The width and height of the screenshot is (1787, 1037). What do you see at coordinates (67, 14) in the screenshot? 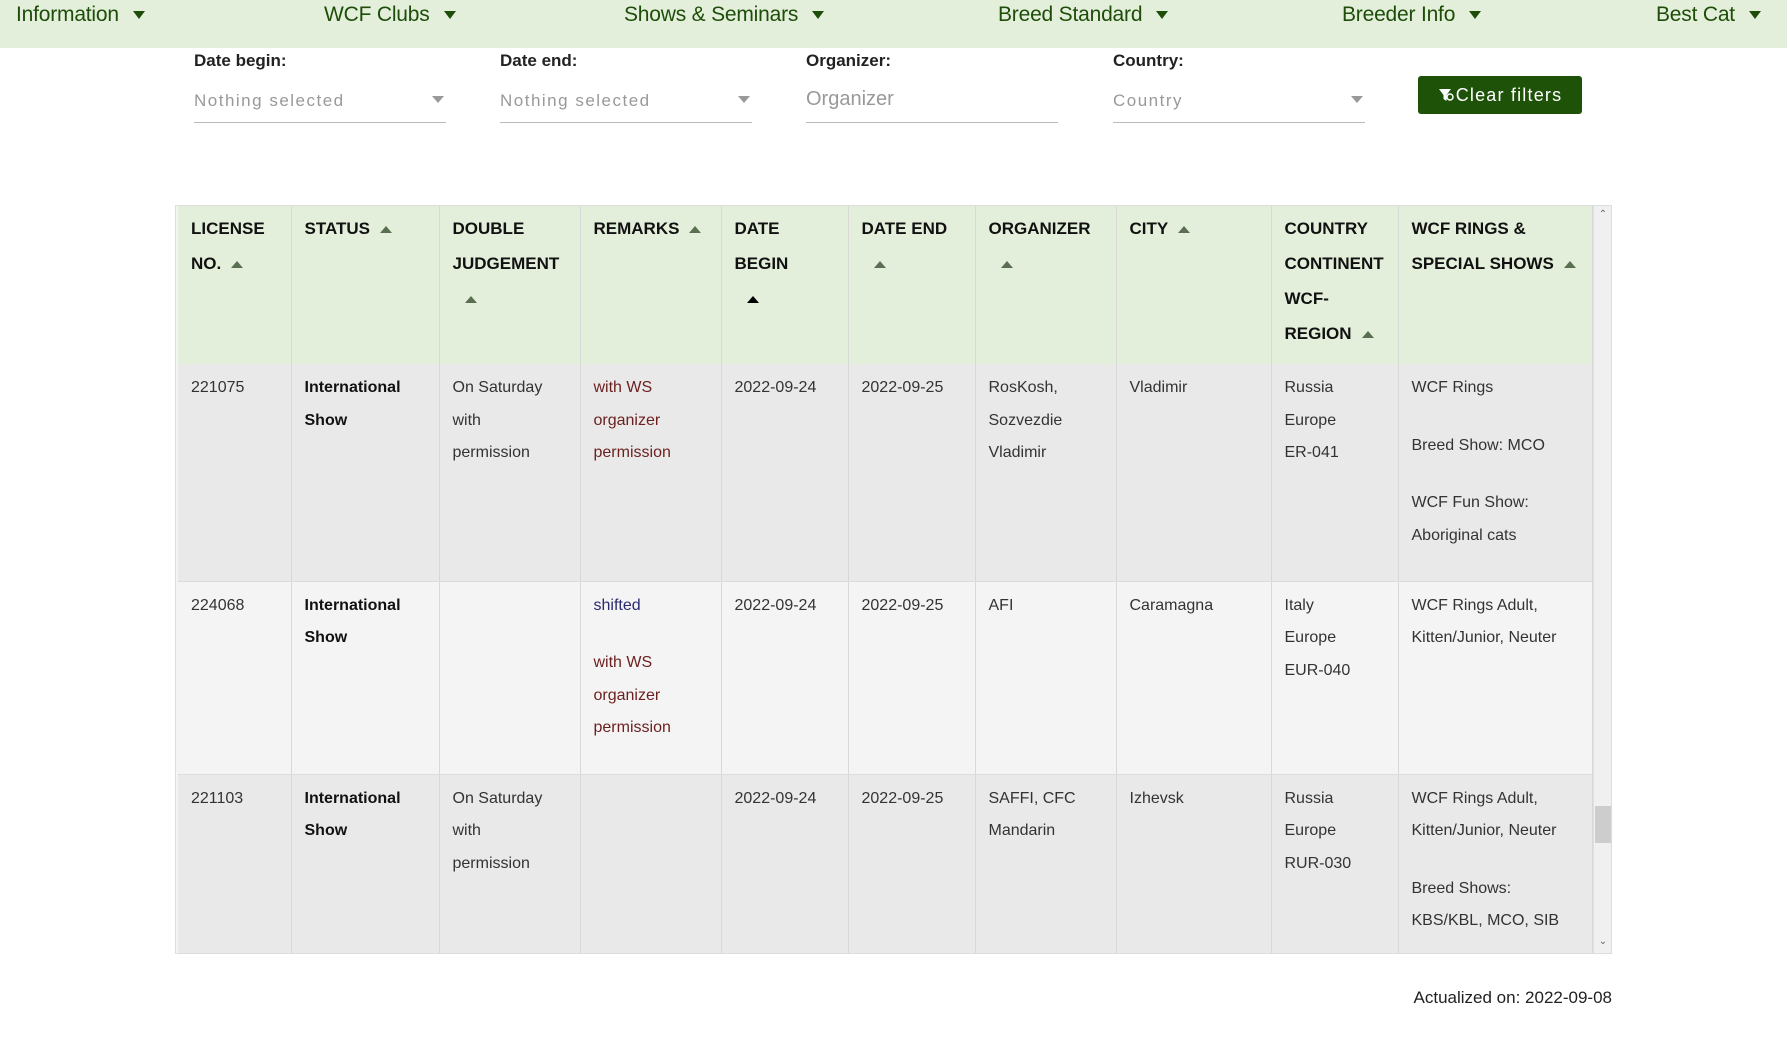
I see `nav-item-label: Information` at bounding box center [67, 14].